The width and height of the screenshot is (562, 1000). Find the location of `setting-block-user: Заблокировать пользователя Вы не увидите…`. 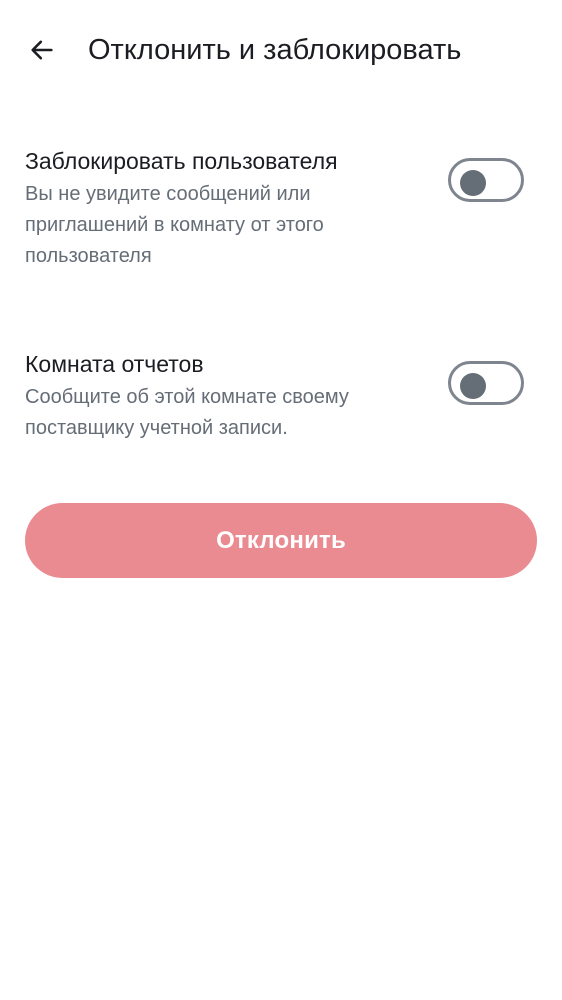

setting-block-user: Заблокировать пользователя Вы не увидите… is located at coordinates (281, 209).